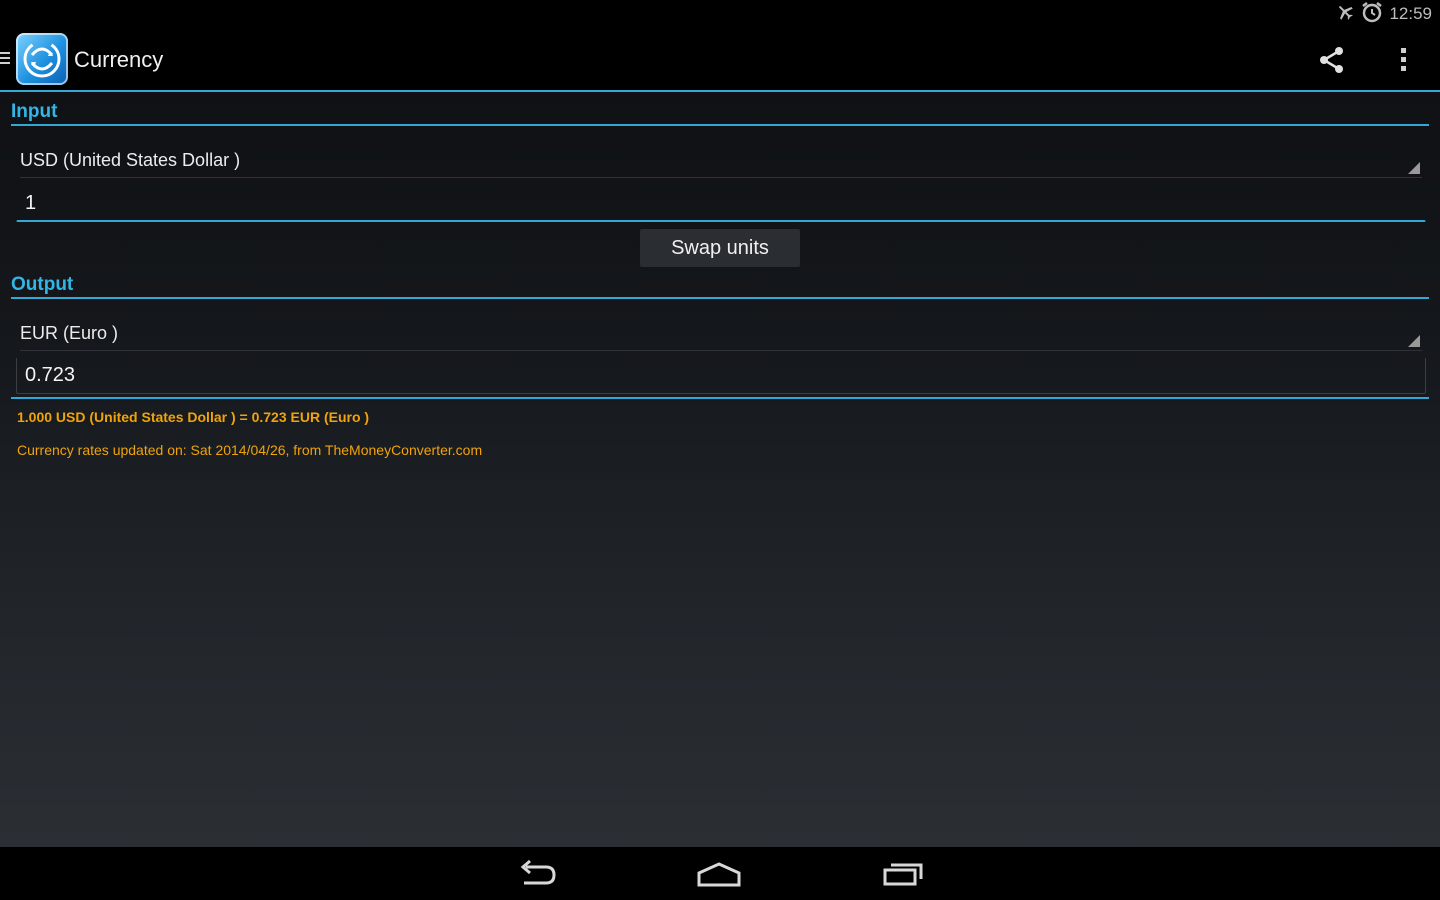  What do you see at coordinates (720, 114) in the screenshot?
I see `input-section-header: Input` at bounding box center [720, 114].